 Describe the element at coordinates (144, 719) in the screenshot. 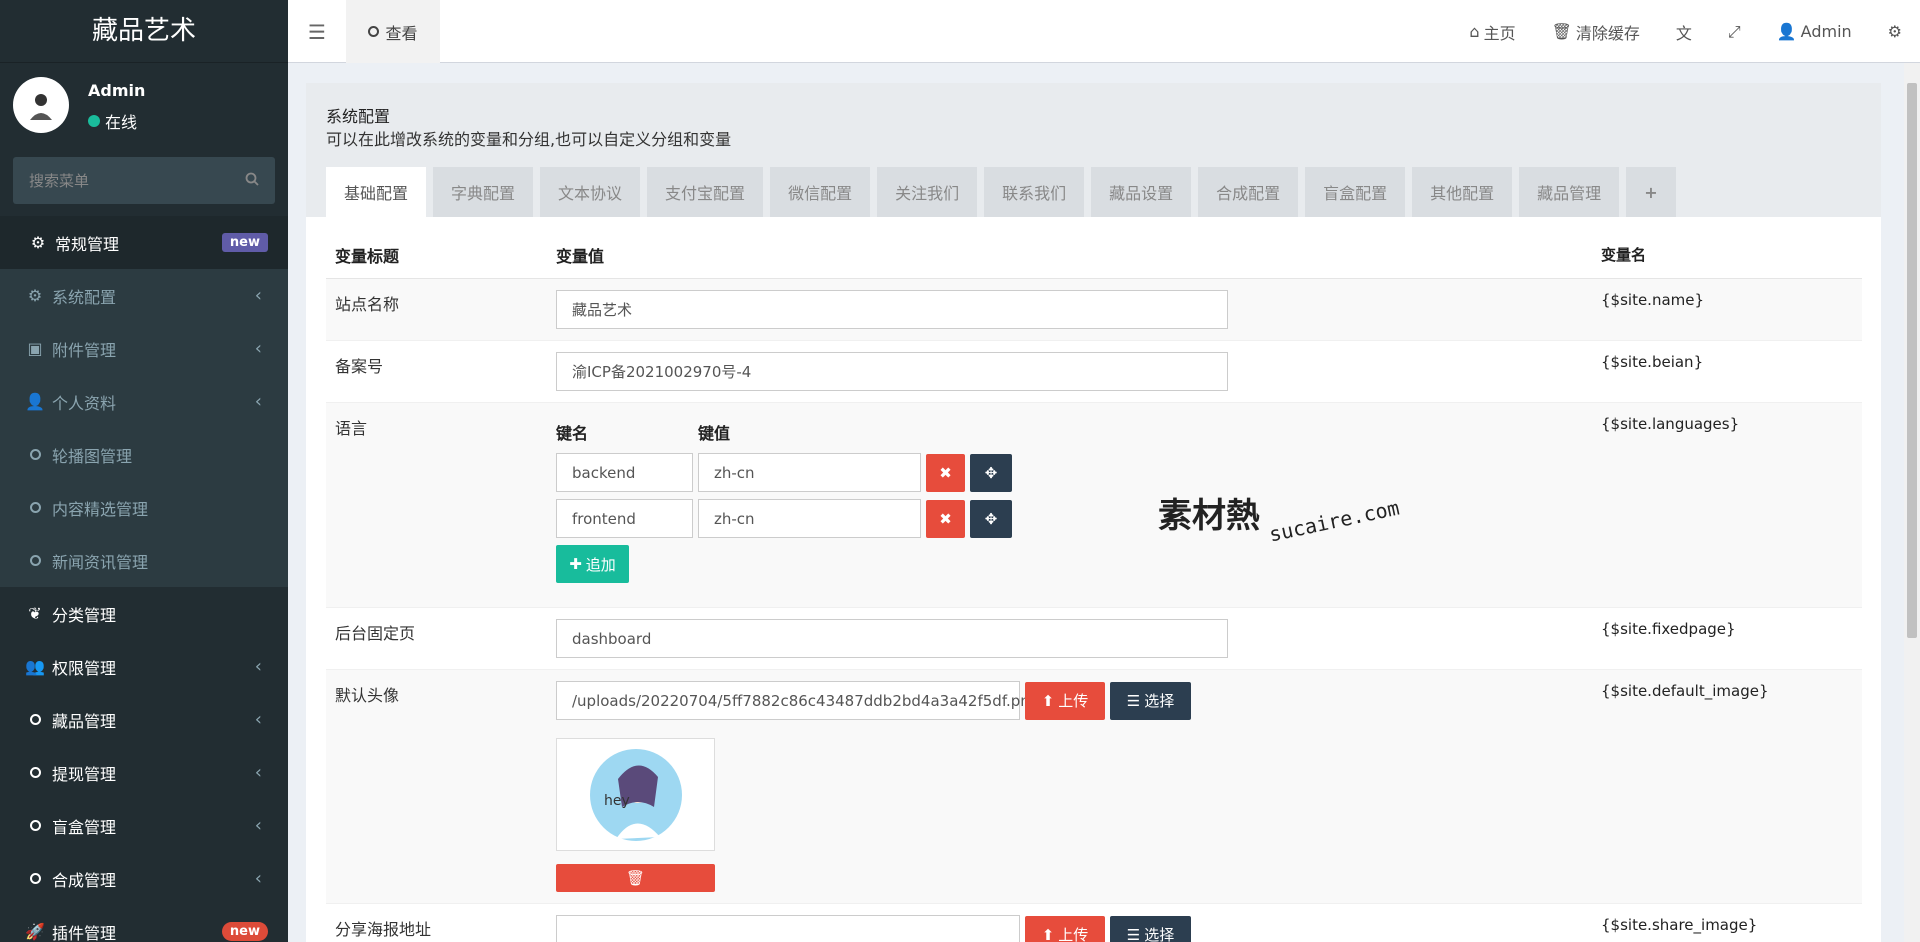

I see `menu-item-collections: 藏品管理 ‹` at that location.